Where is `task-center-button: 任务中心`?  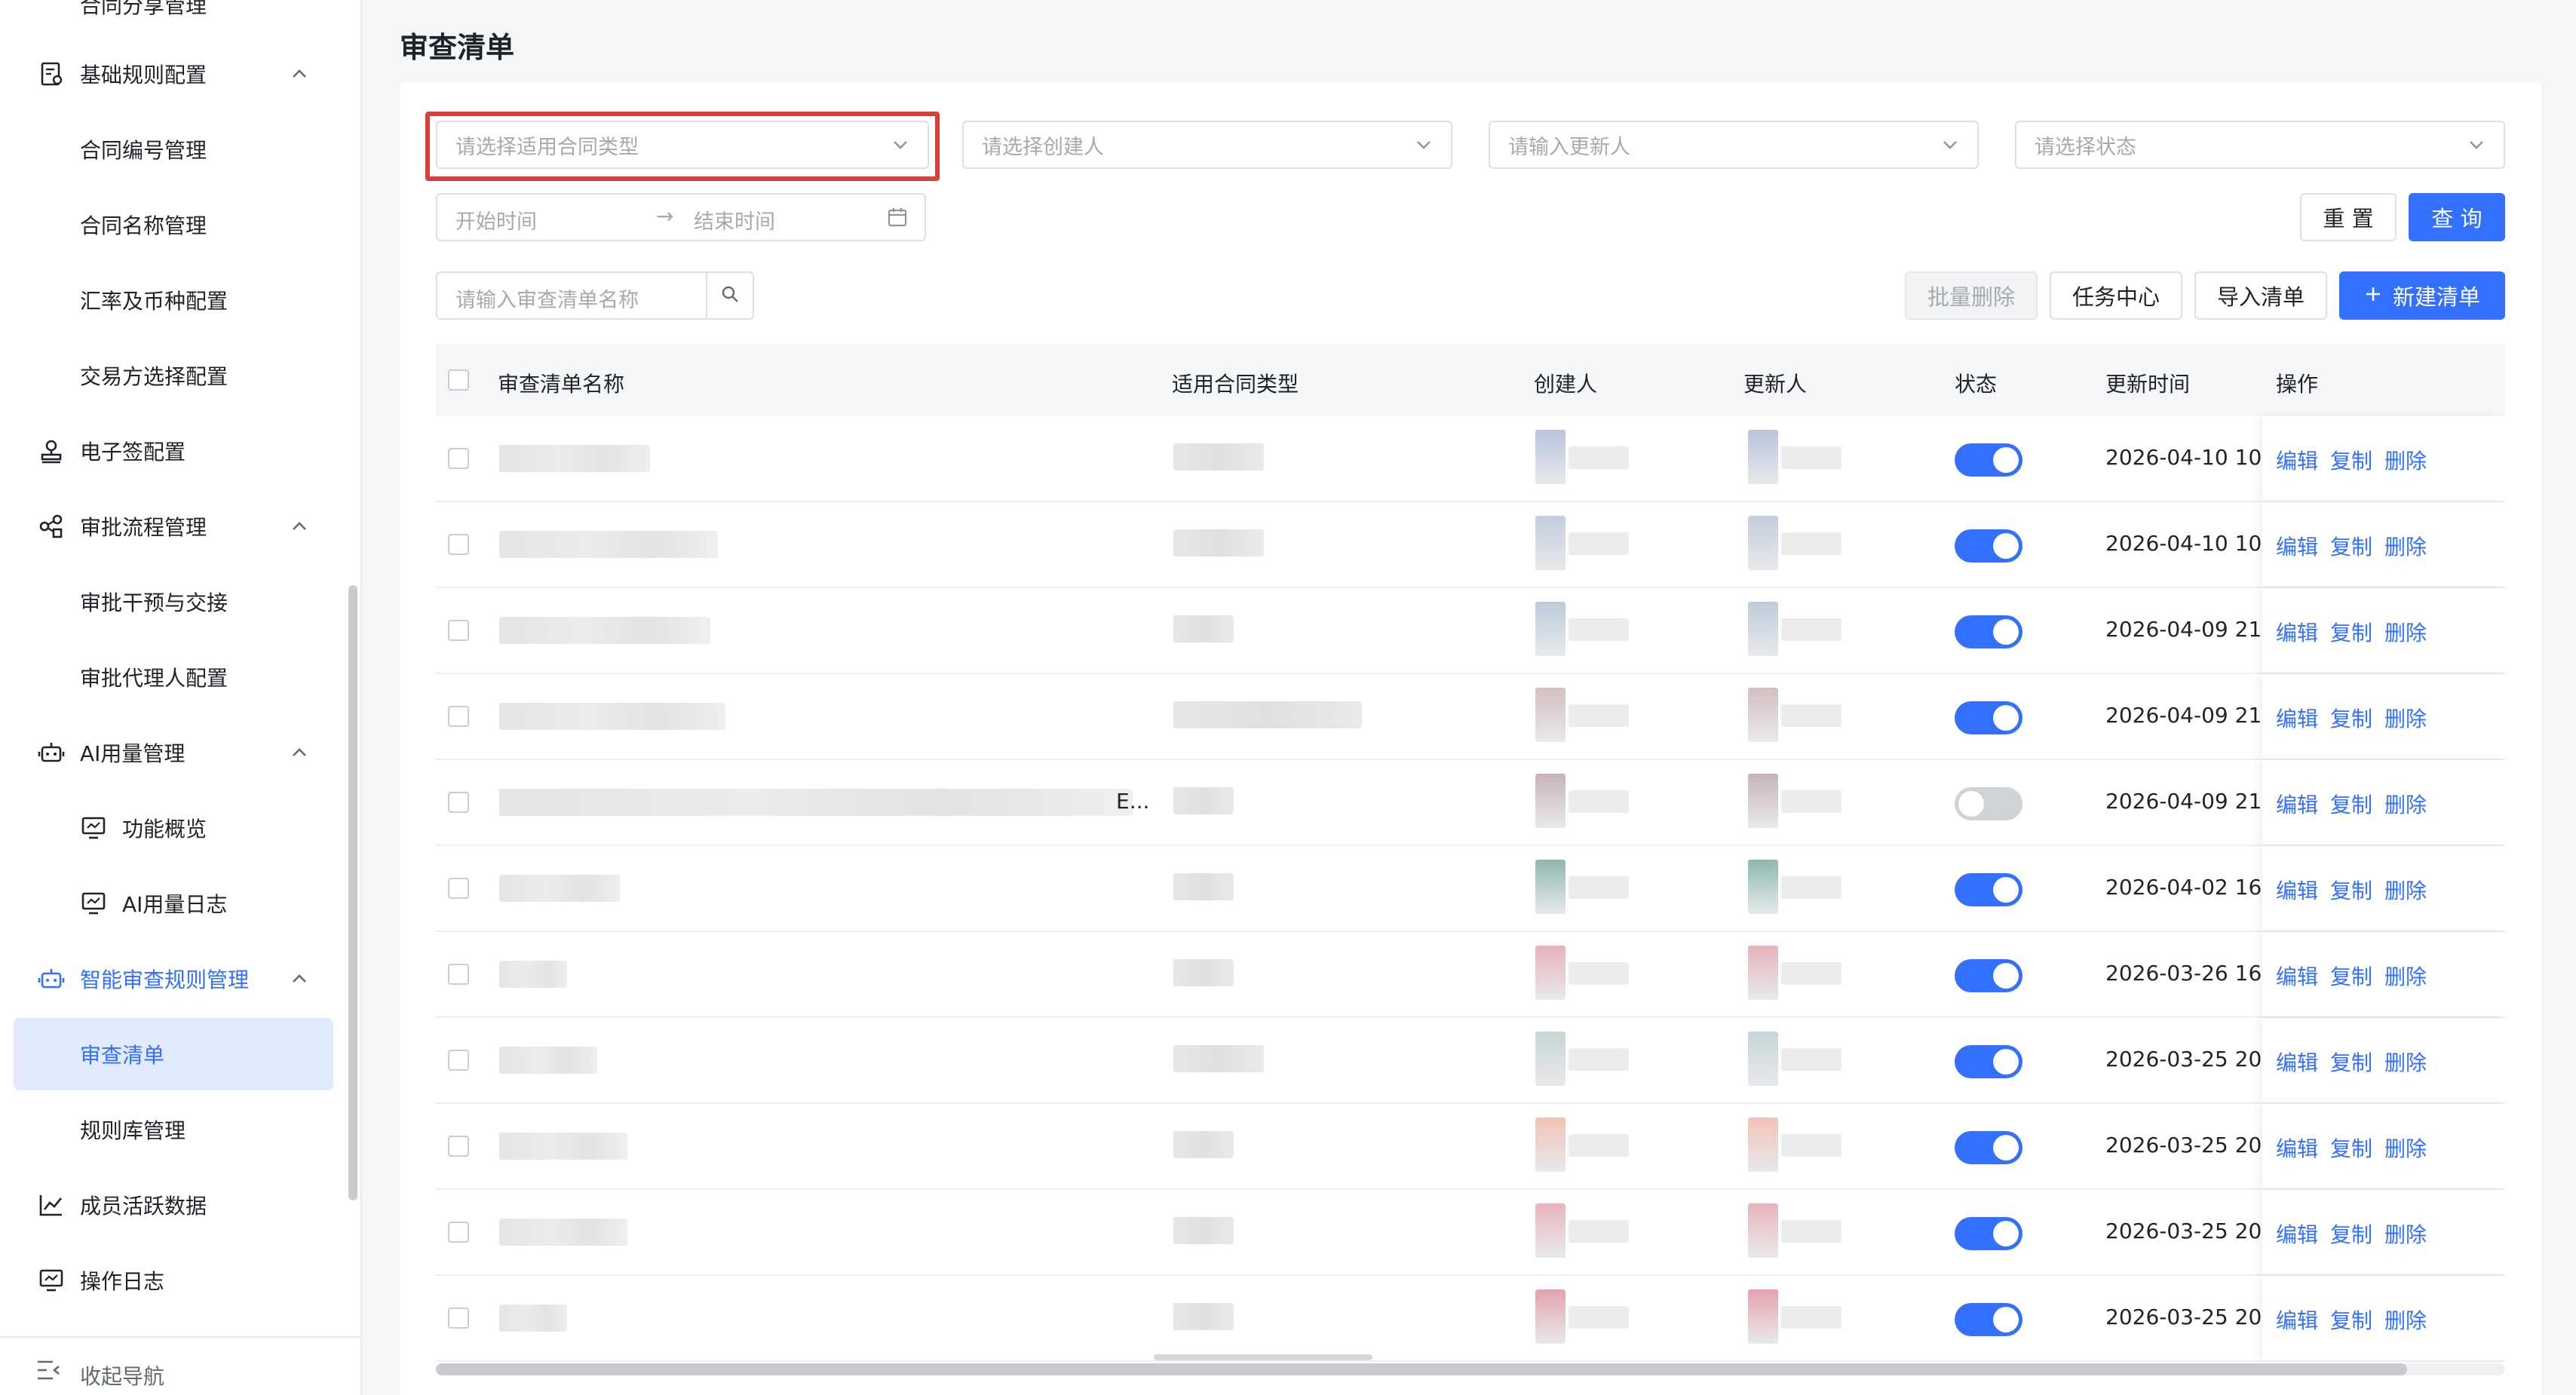 task-center-button: 任务中心 is located at coordinates (2116, 295).